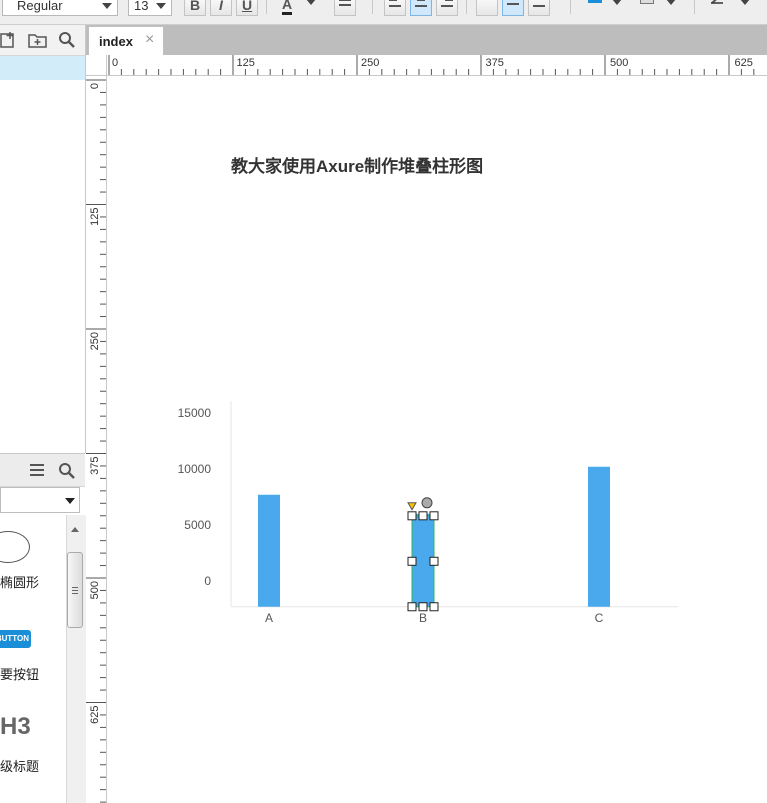 This screenshot has height=803, width=767. What do you see at coordinates (195, 413) in the screenshot?
I see `y-tick-label: 15000` at bounding box center [195, 413].